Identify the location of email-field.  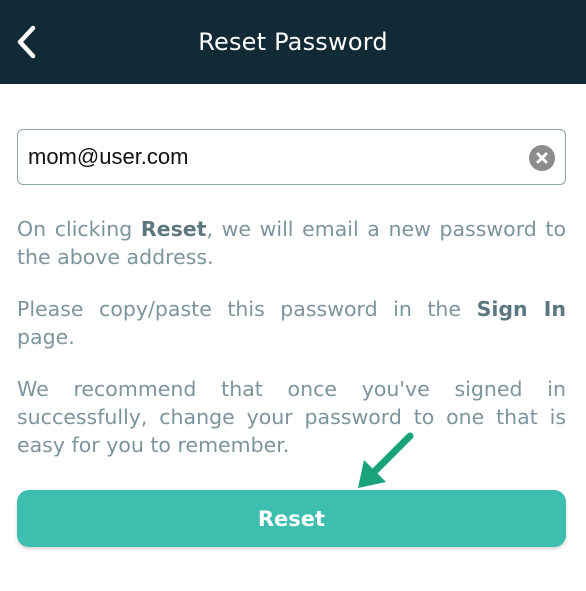
(291, 157).